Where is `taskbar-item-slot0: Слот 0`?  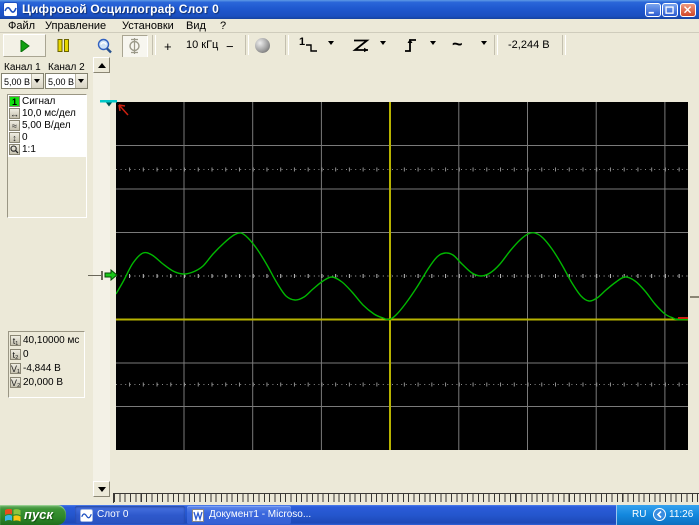
taskbar-item-slot0: Слот 0 is located at coordinates (130, 515).